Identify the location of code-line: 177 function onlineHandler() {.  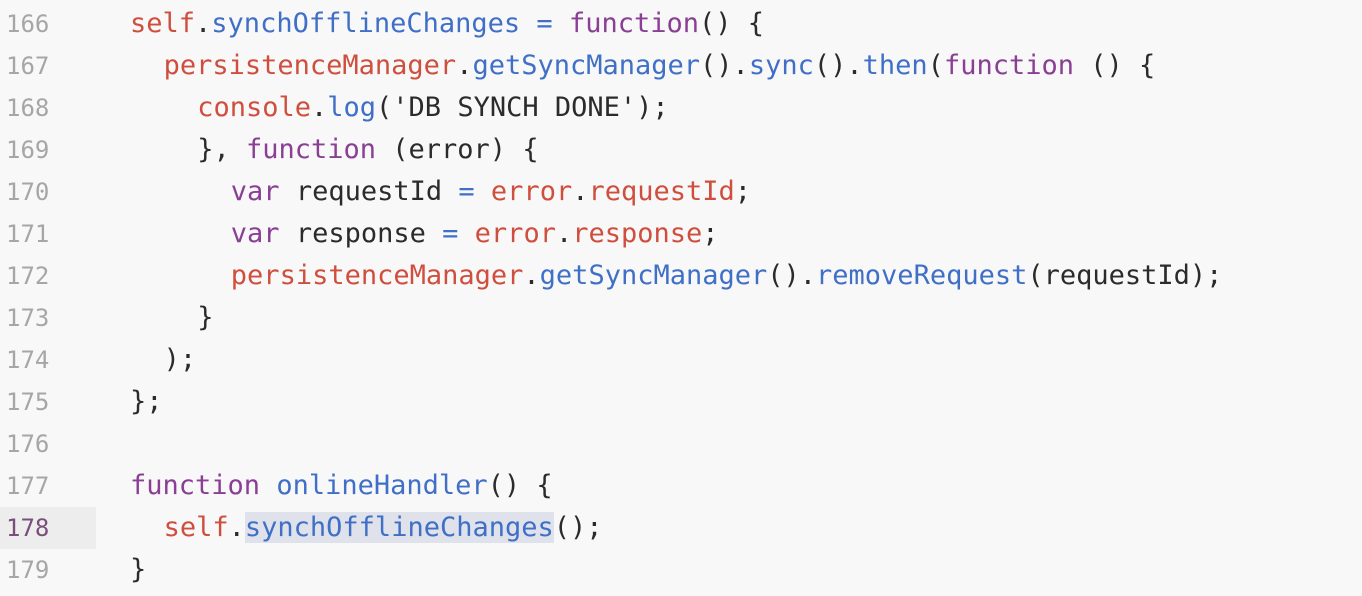
(681, 486).